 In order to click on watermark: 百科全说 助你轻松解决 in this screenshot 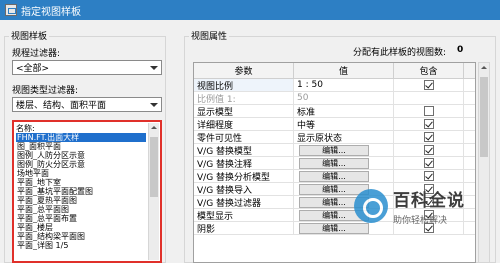, I will do `click(417, 206)`.